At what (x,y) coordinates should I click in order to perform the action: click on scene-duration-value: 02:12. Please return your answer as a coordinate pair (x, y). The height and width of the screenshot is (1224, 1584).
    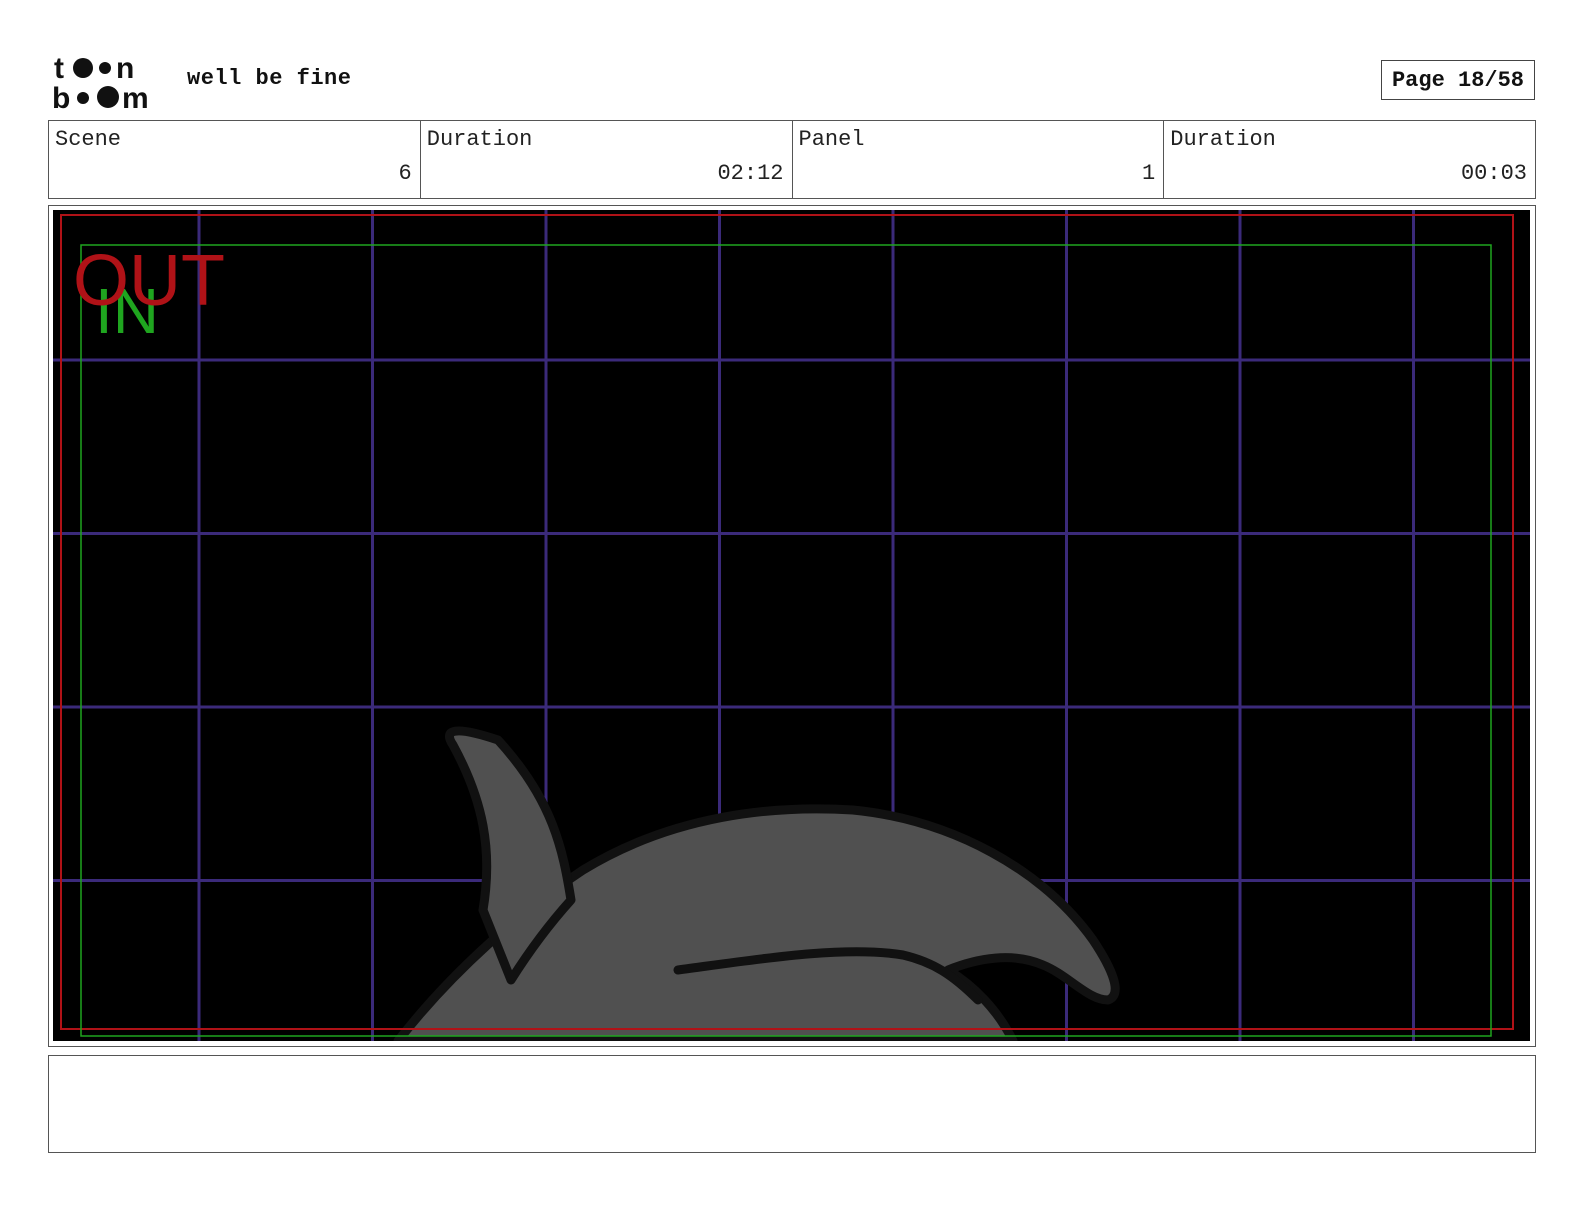
    Looking at the image, I should click on (750, 173).